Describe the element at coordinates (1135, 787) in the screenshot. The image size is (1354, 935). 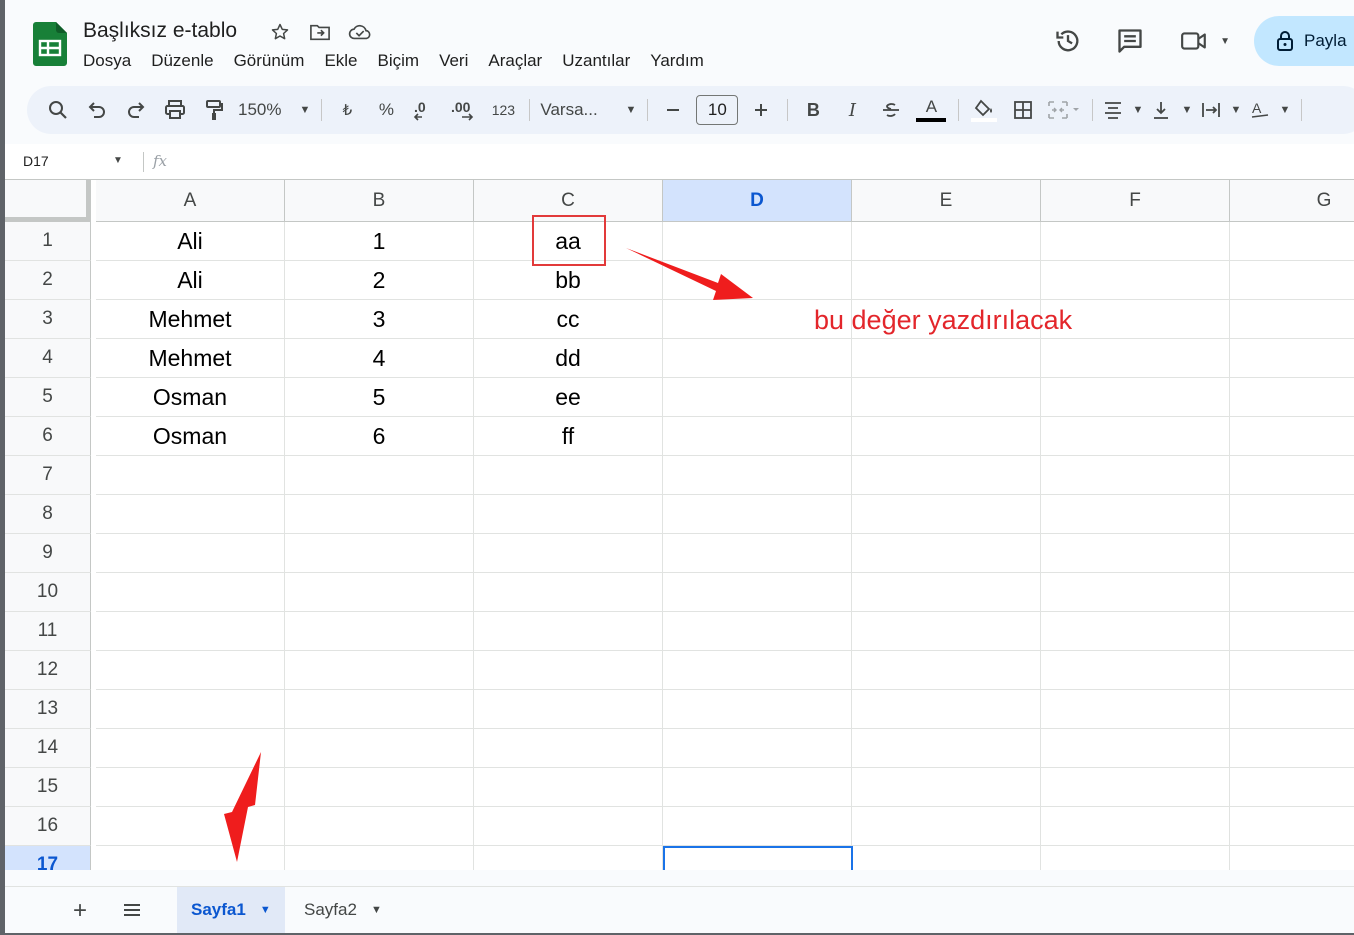
I see `cell-f15` at that location.